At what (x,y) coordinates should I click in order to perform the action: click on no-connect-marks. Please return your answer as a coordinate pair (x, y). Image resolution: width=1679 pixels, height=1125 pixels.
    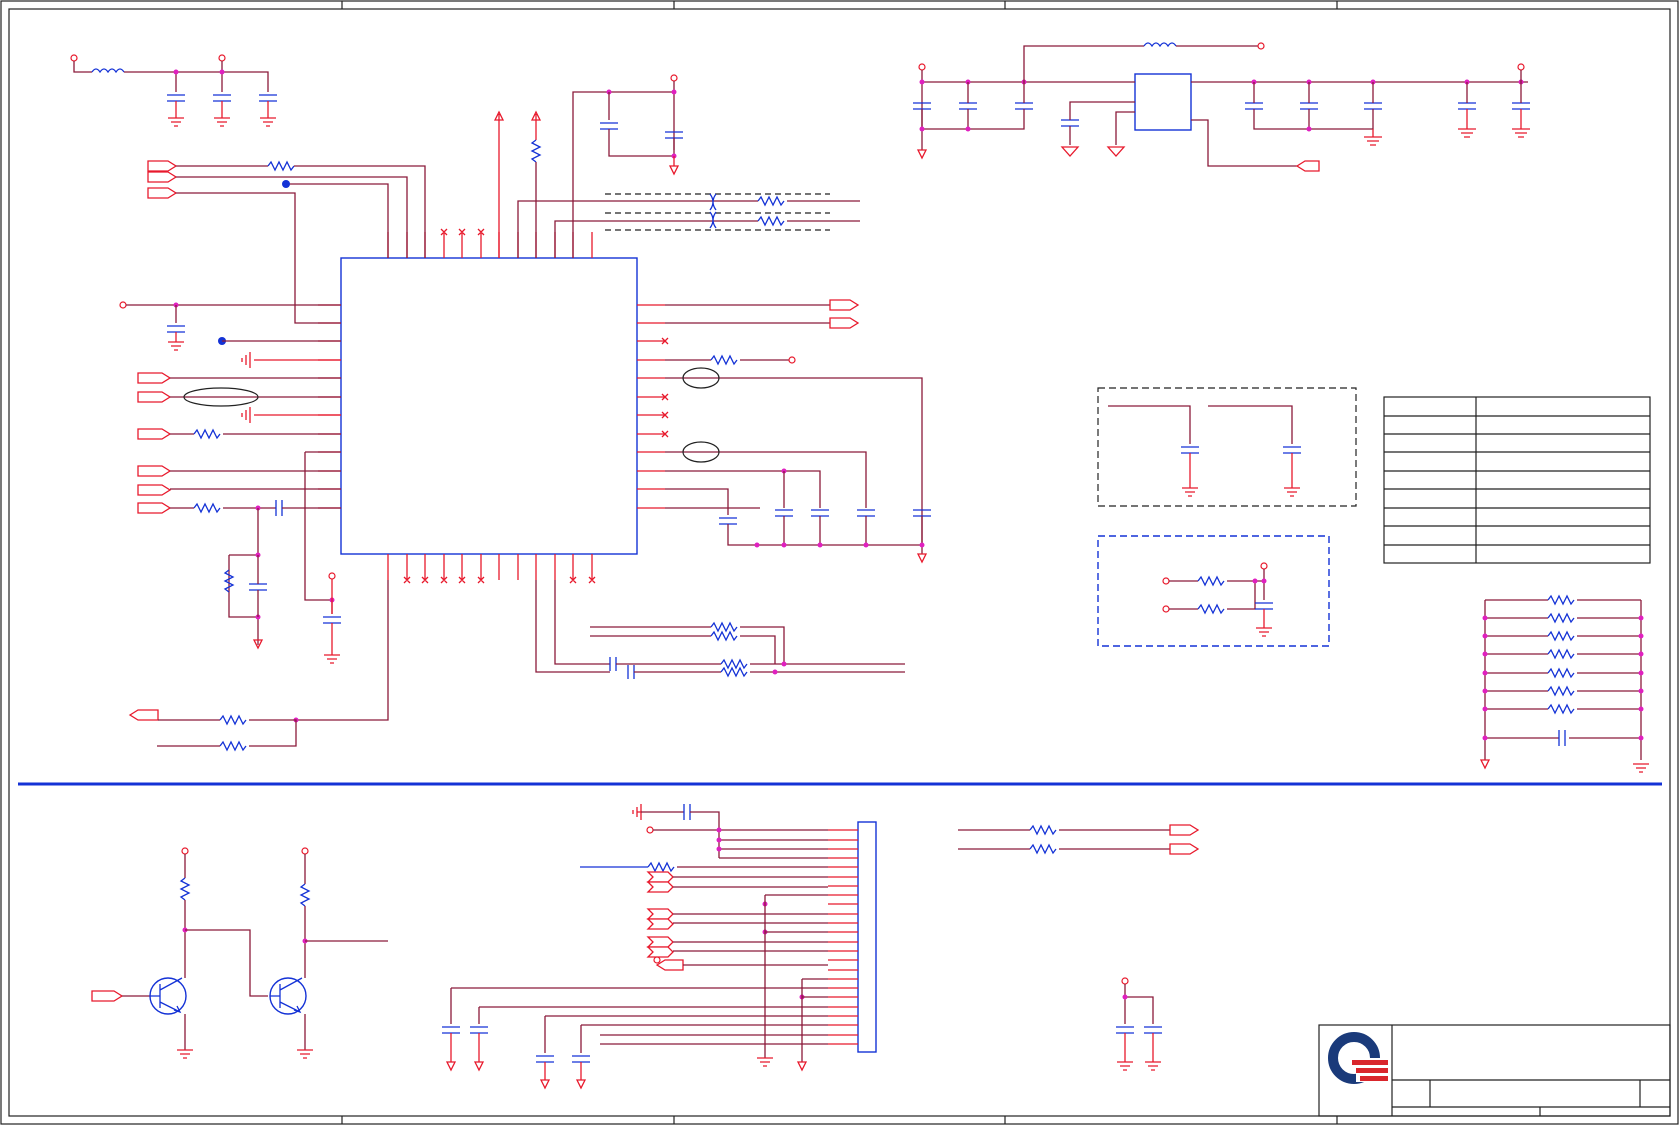
    Looking at the image, I should click on (536, 406).